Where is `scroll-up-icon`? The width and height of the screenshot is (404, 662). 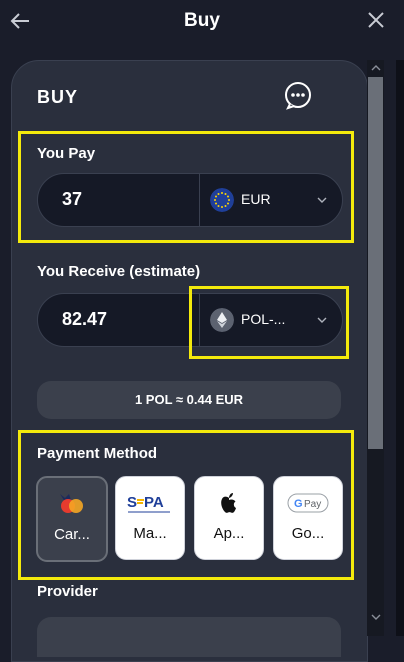 scroll-up-icon is located at coordinates (376, 68).